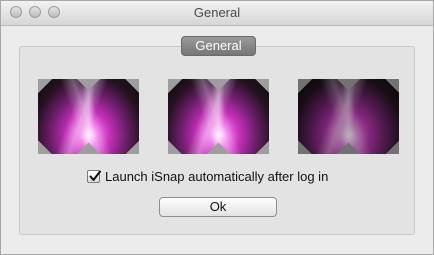 The width and height of the screenshot is (434, 255). Describe the element at coordinates (218, 207) in the screenshot. I see `ok-button: Ok` at that location.